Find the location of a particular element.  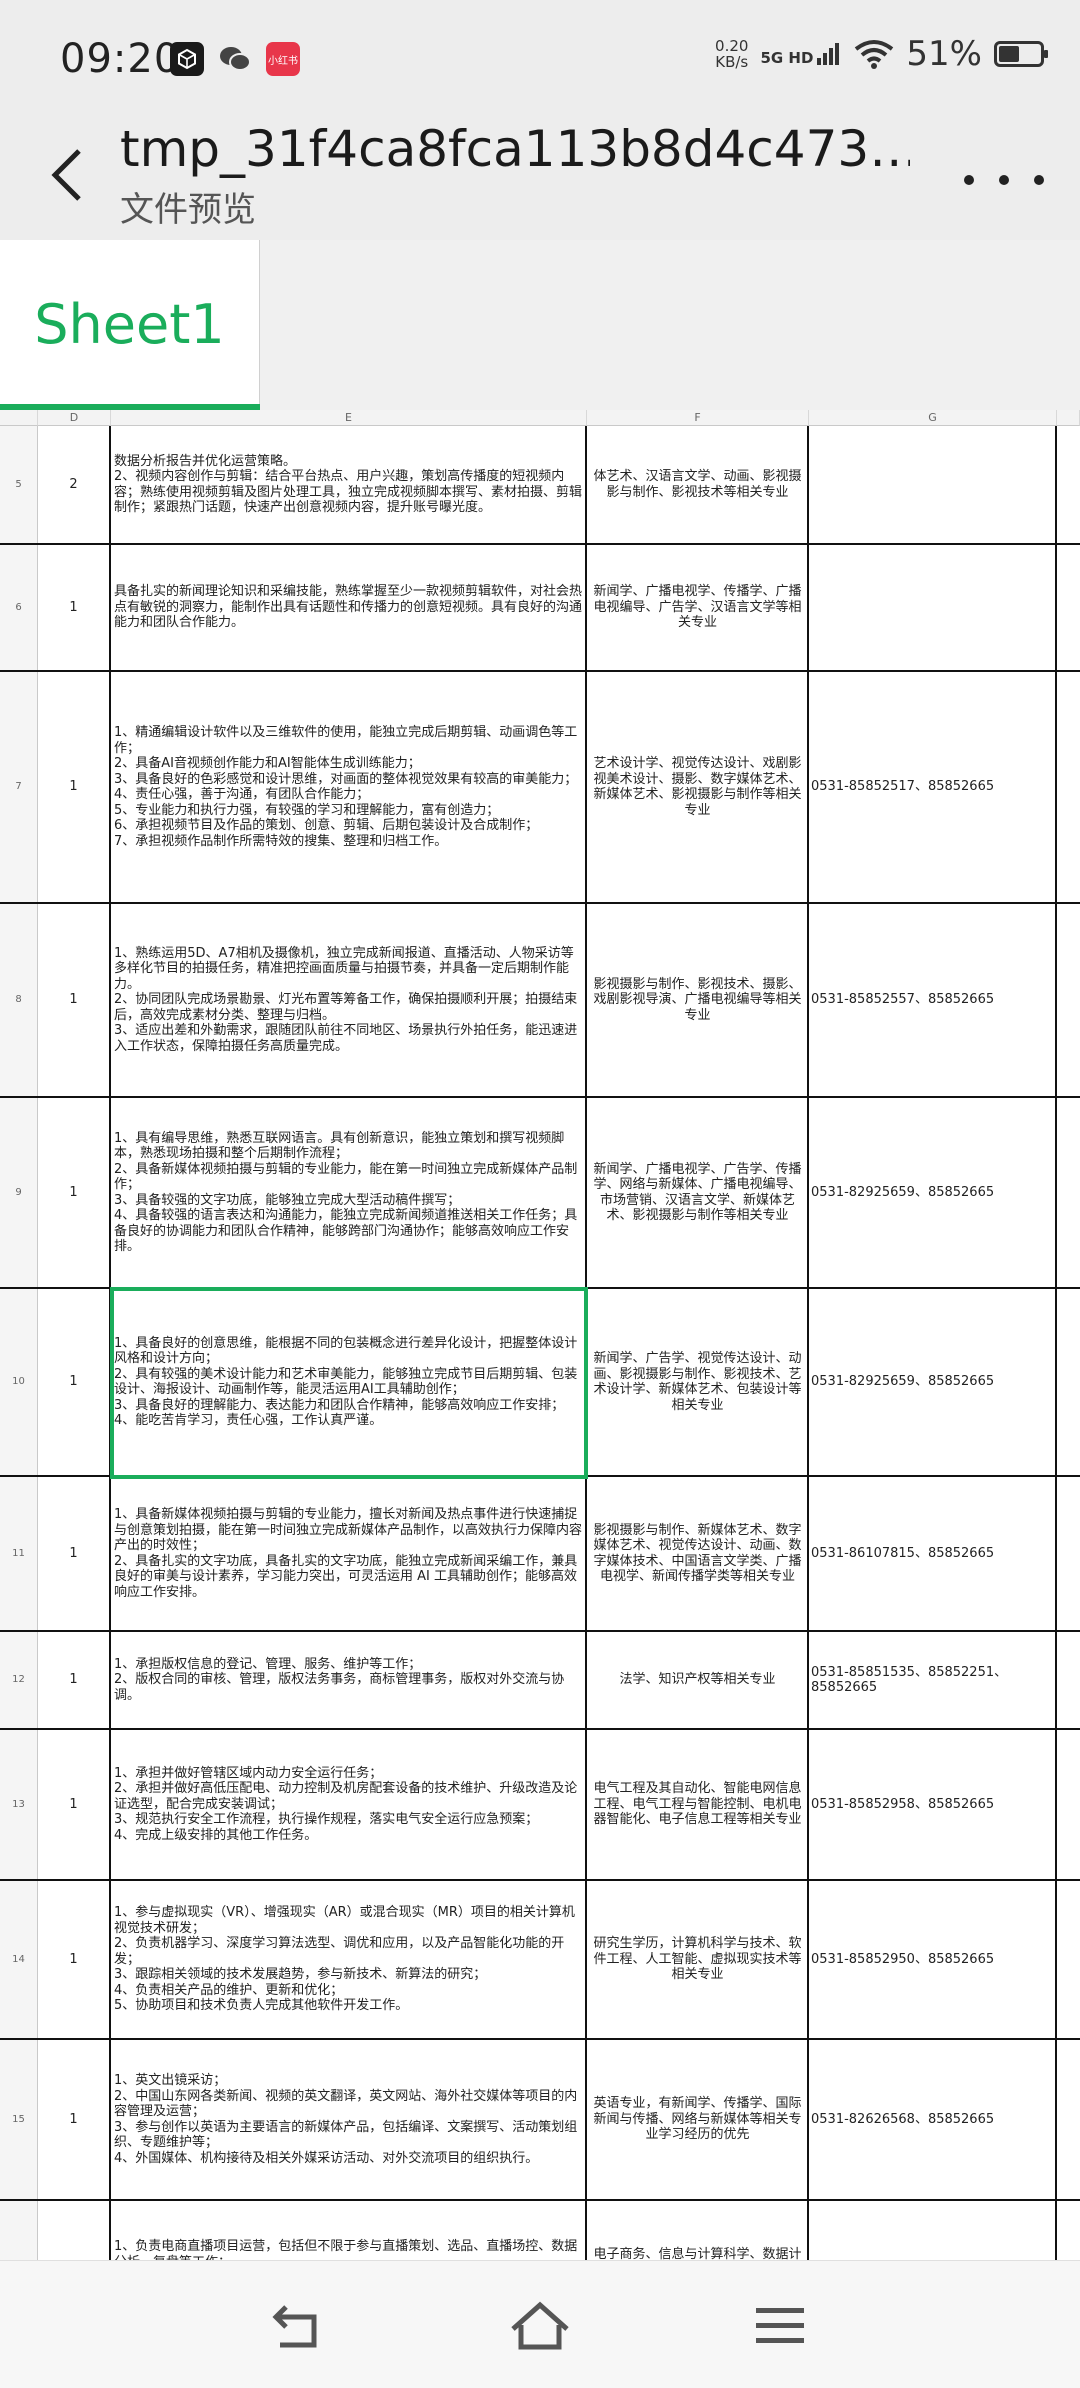

cell-f-majors: 新闻学、广播电视学、传播学、广播电视编导、广告学、汉语言文学等相关专业 is located at coordinates (698, 607).